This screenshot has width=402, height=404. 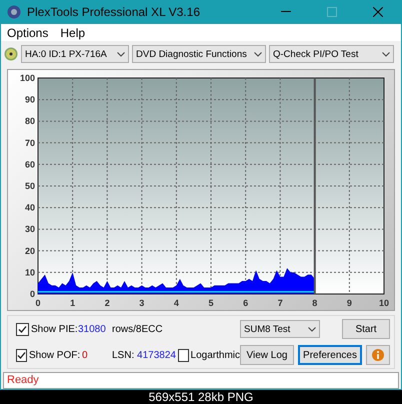 What do you see at coordinates (29, 121) in the screenshot?
I see `y-tick-label: 80` at bounding box center [29, 121].